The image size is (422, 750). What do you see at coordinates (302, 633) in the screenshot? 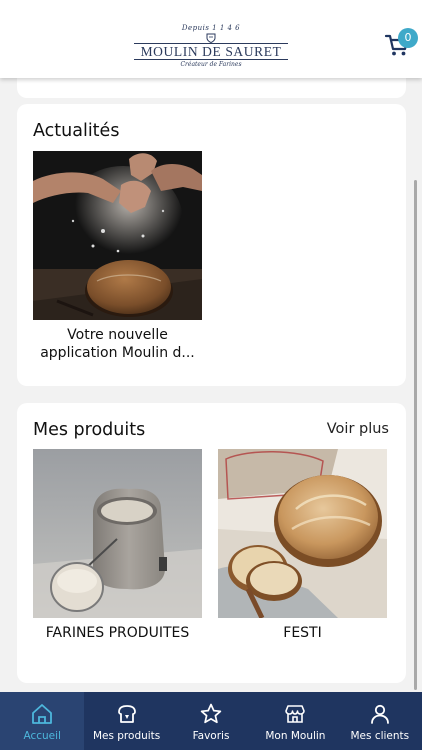
I see `product-label: FESTI` at bounding box center [302, 633].